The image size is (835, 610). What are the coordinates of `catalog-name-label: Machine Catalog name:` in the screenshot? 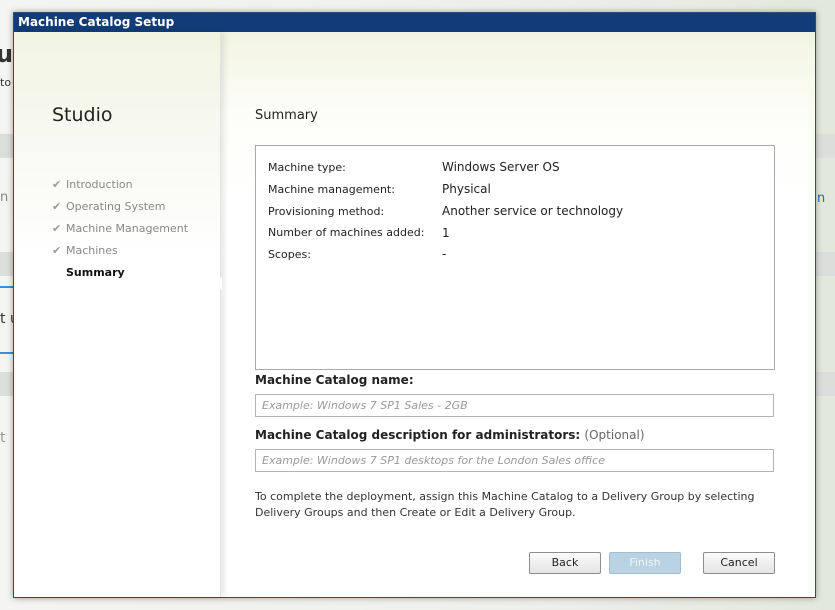 It's located at (334, 380).